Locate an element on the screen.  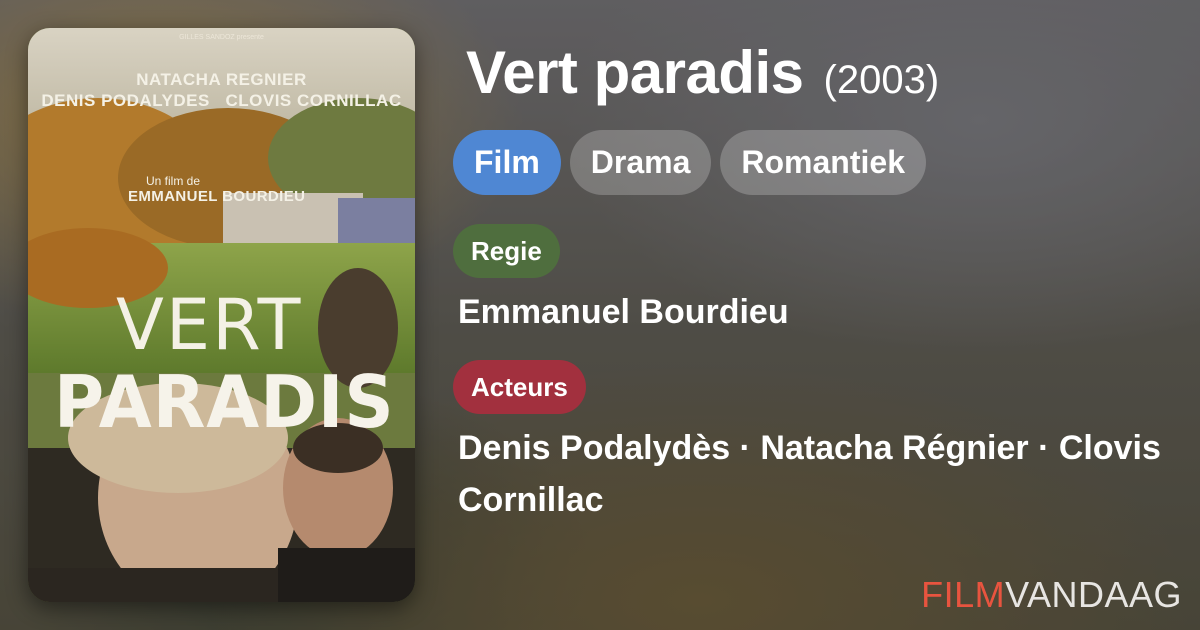
tag-romantiek: Romantiek is located at coordinates (823, 162).